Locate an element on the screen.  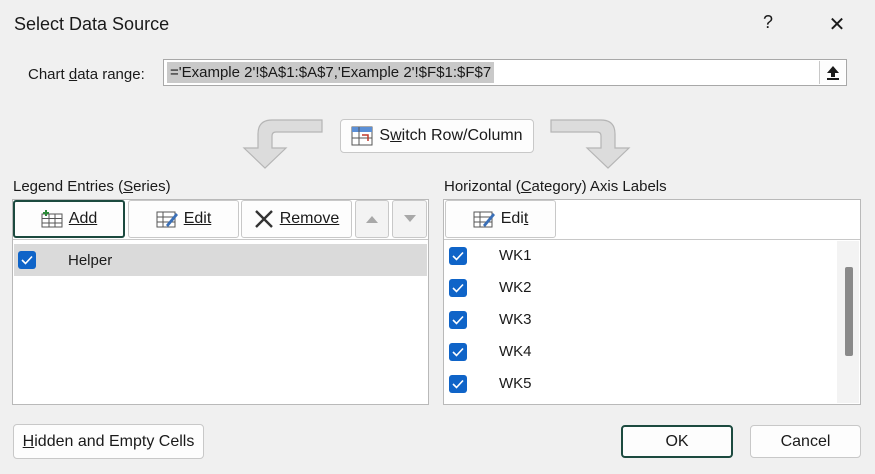
triangle-up-icon is located at coordinates (372, 219).